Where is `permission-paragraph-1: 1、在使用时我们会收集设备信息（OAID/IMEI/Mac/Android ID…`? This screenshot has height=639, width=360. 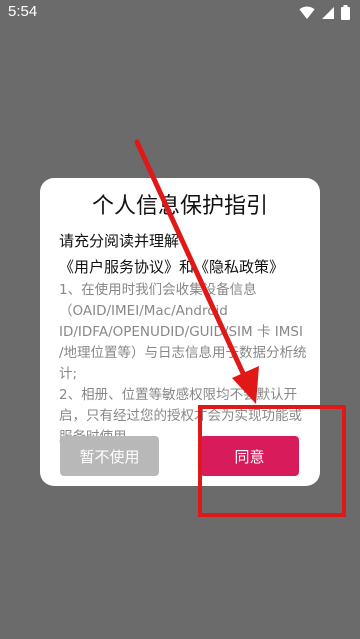 permission-paragraph-1: 1、在使用时我们会收集设备信息（OAID/IMEI/Mac/Android ID… is located at coordinates (183, 332).